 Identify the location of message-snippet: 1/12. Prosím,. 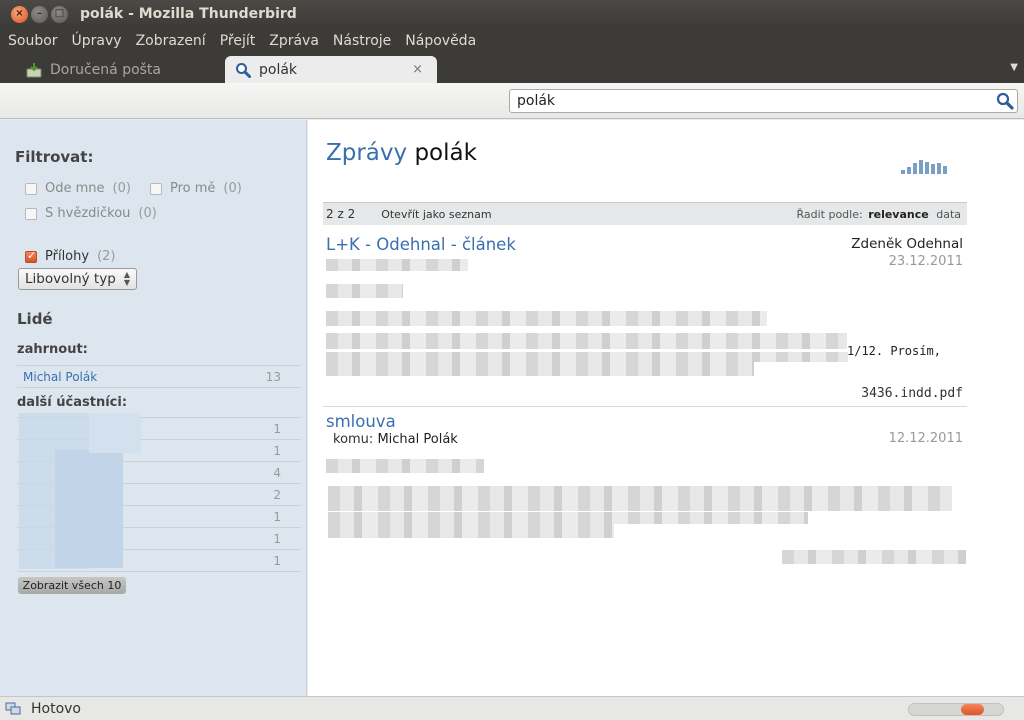
(894, 351).